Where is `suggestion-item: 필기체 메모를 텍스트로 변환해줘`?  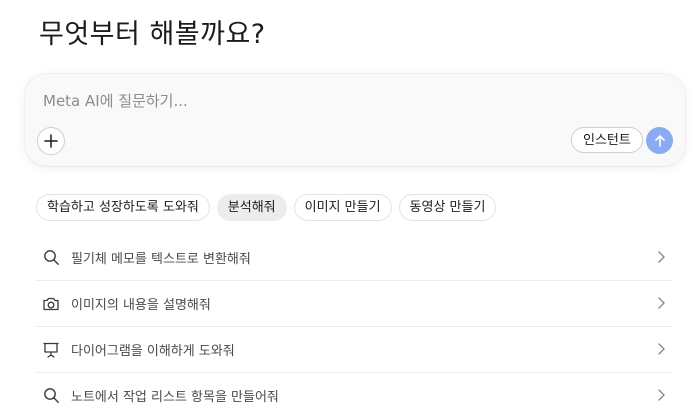 suggestion-item: 필기체 메모를 텍스트로 변환해줘 is located at coordinates (354, 258).